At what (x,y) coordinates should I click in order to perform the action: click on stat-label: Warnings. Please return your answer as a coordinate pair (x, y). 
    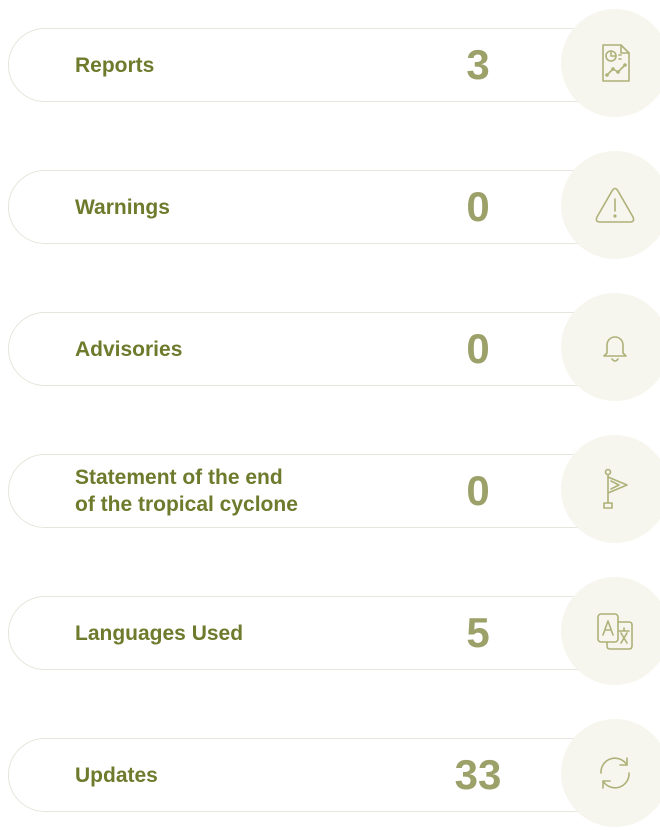
    Looking at the image, I should click on (122, 207).